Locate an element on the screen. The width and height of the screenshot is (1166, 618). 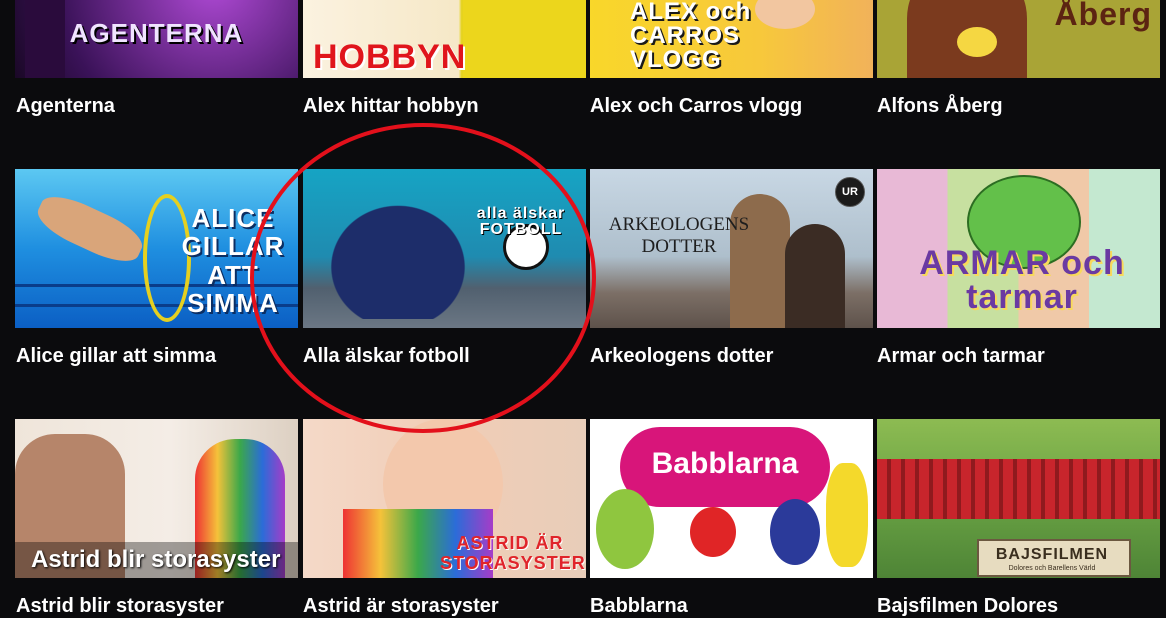
program-card-alex-och-carros-vlogg: ALEX och CARROS VLOGG is located at coordinates (731, 39).